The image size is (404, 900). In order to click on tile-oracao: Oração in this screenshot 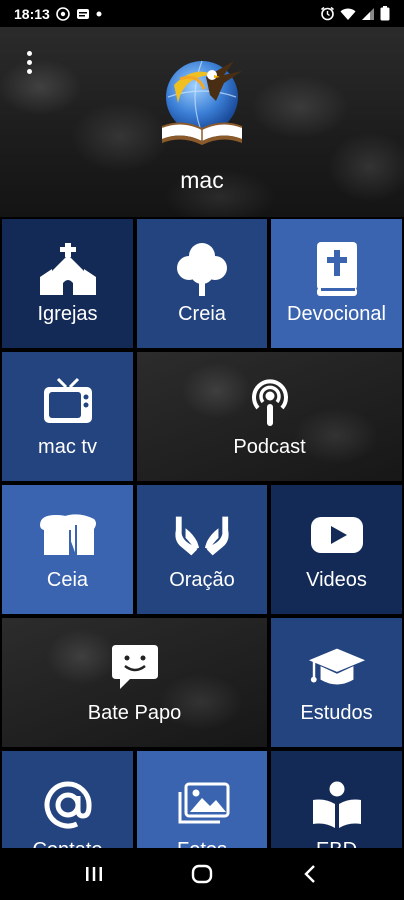, I will do `click(202, 549)`.